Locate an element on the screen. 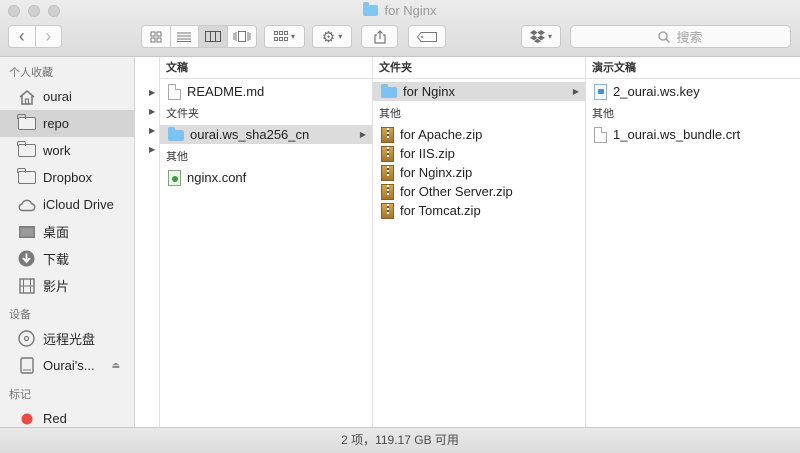 The height and width of the screenshot is (453, 800). dropbox-button: ▾ is located at coordinates (541, 36).